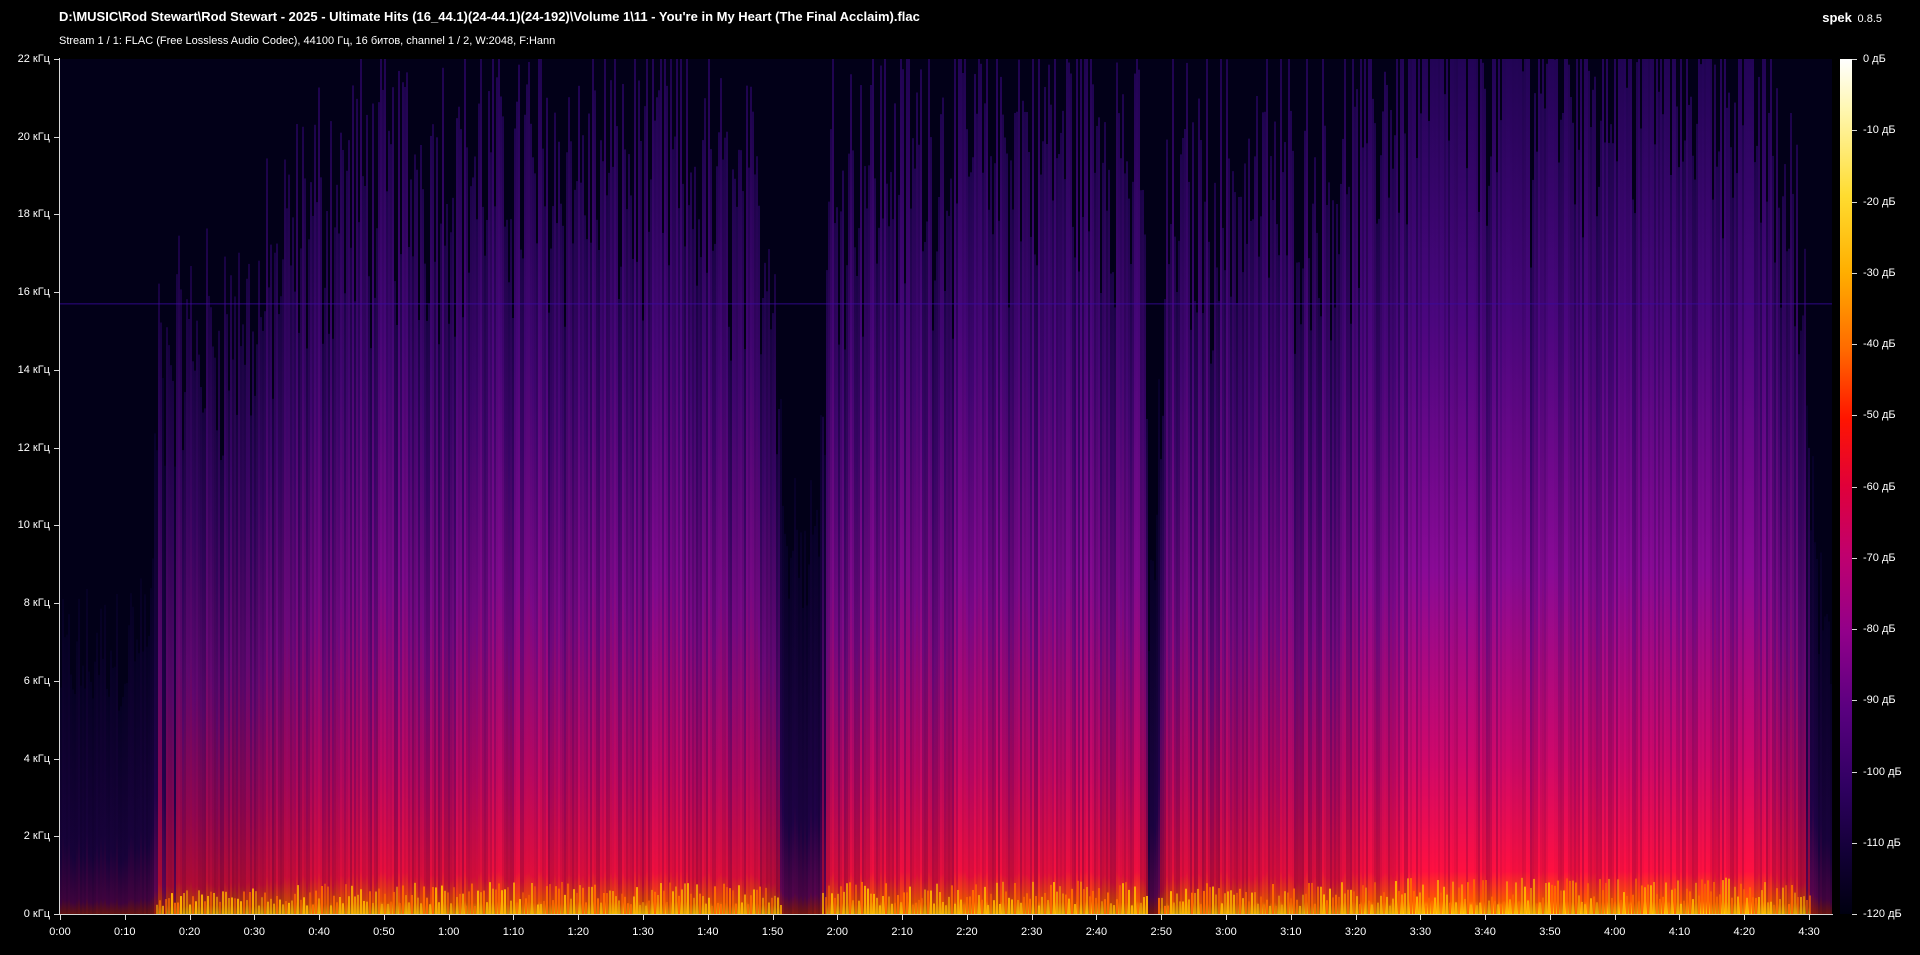  I want to click on frequency-tick-label: 10 кГц, so click(33, 525).